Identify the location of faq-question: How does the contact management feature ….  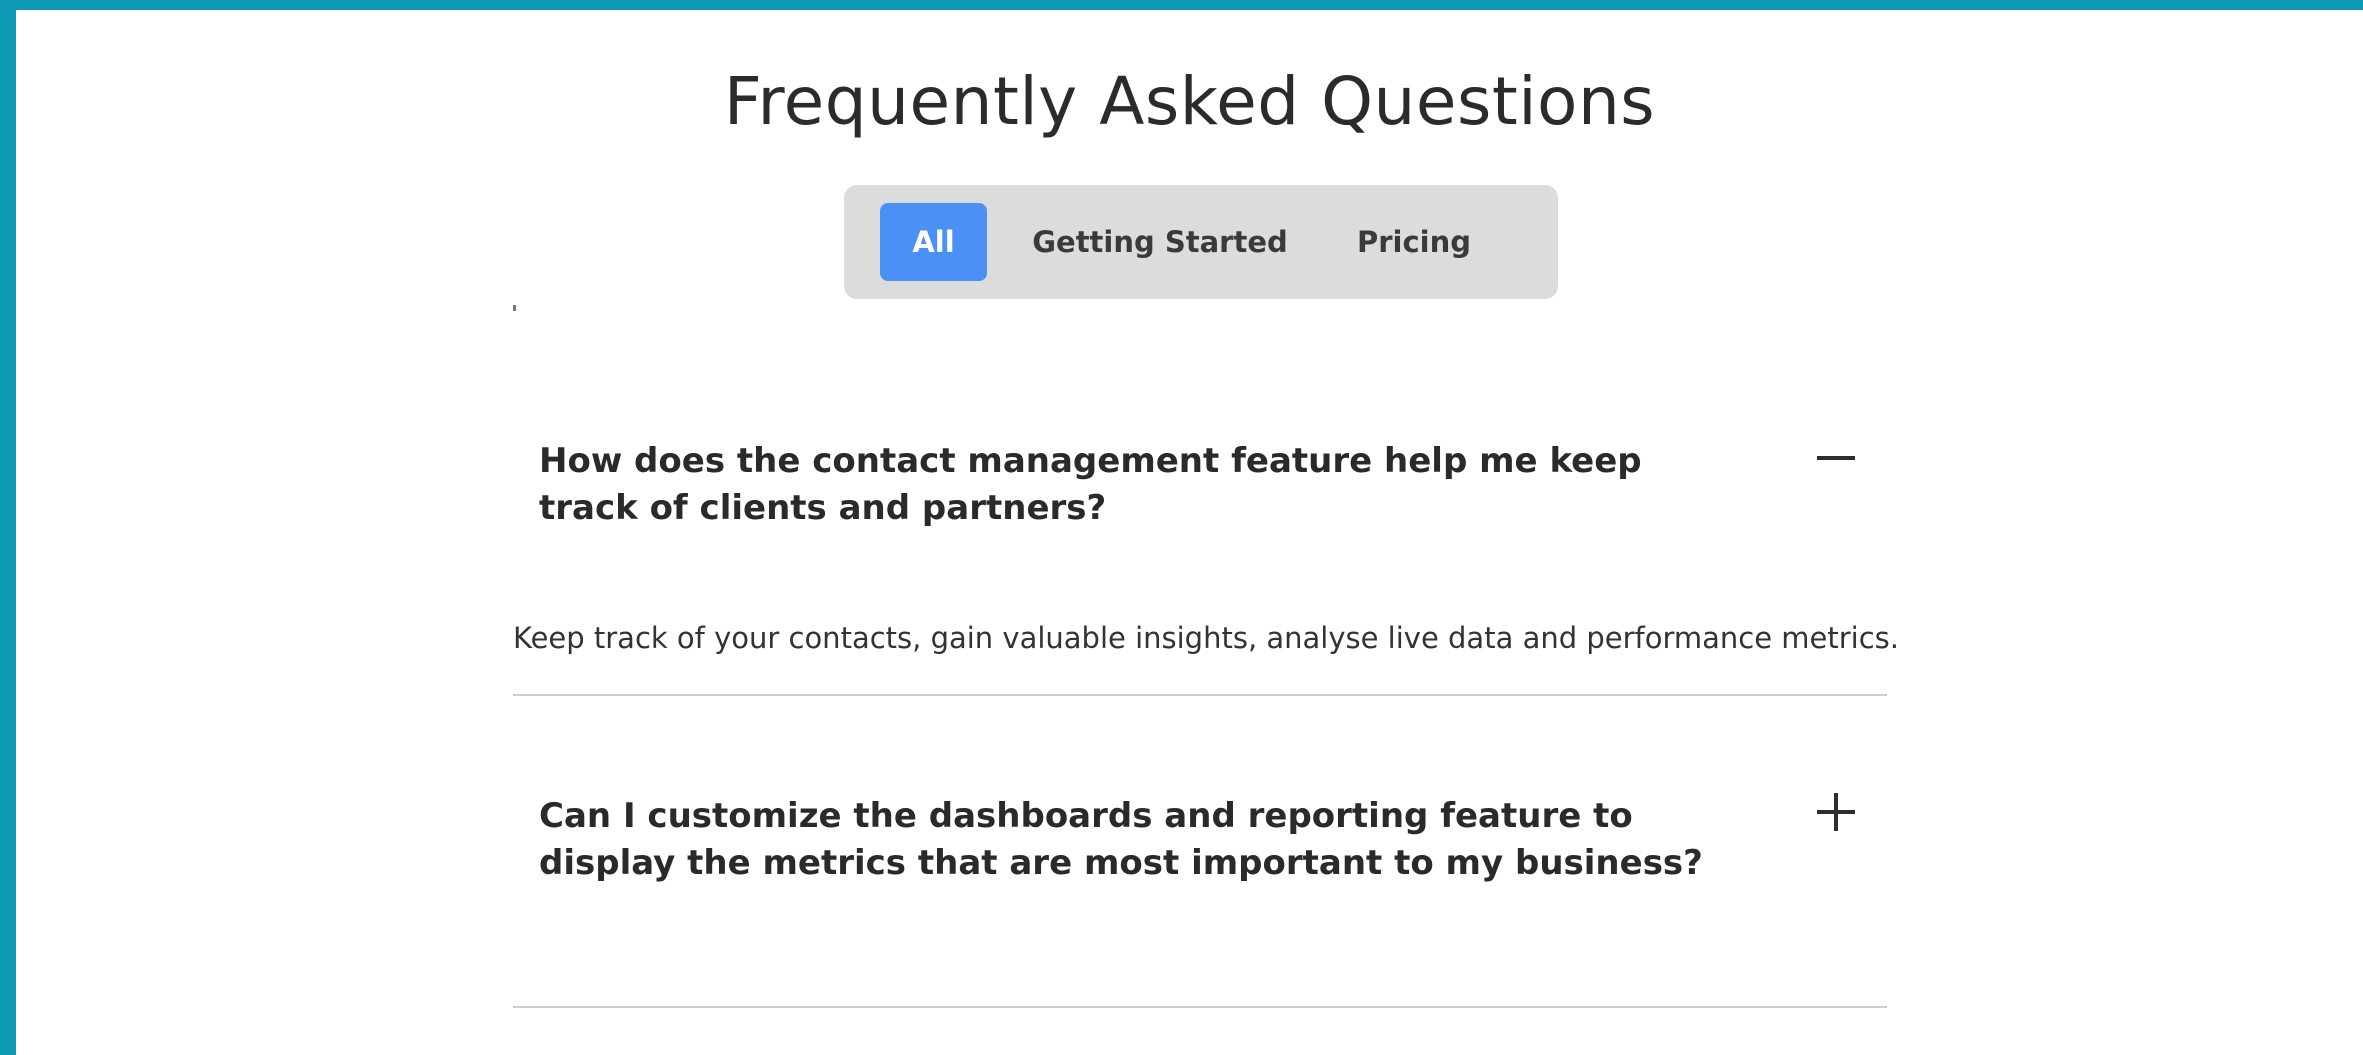
(1144, 485).